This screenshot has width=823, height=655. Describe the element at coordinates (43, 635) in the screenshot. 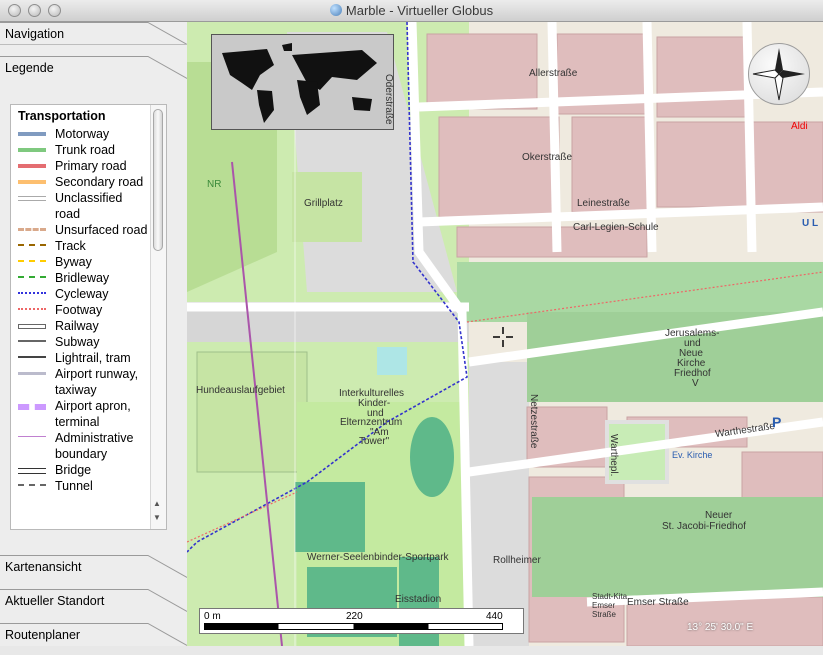

I see `section-routenplaner-label: Routenplaner` at that location.